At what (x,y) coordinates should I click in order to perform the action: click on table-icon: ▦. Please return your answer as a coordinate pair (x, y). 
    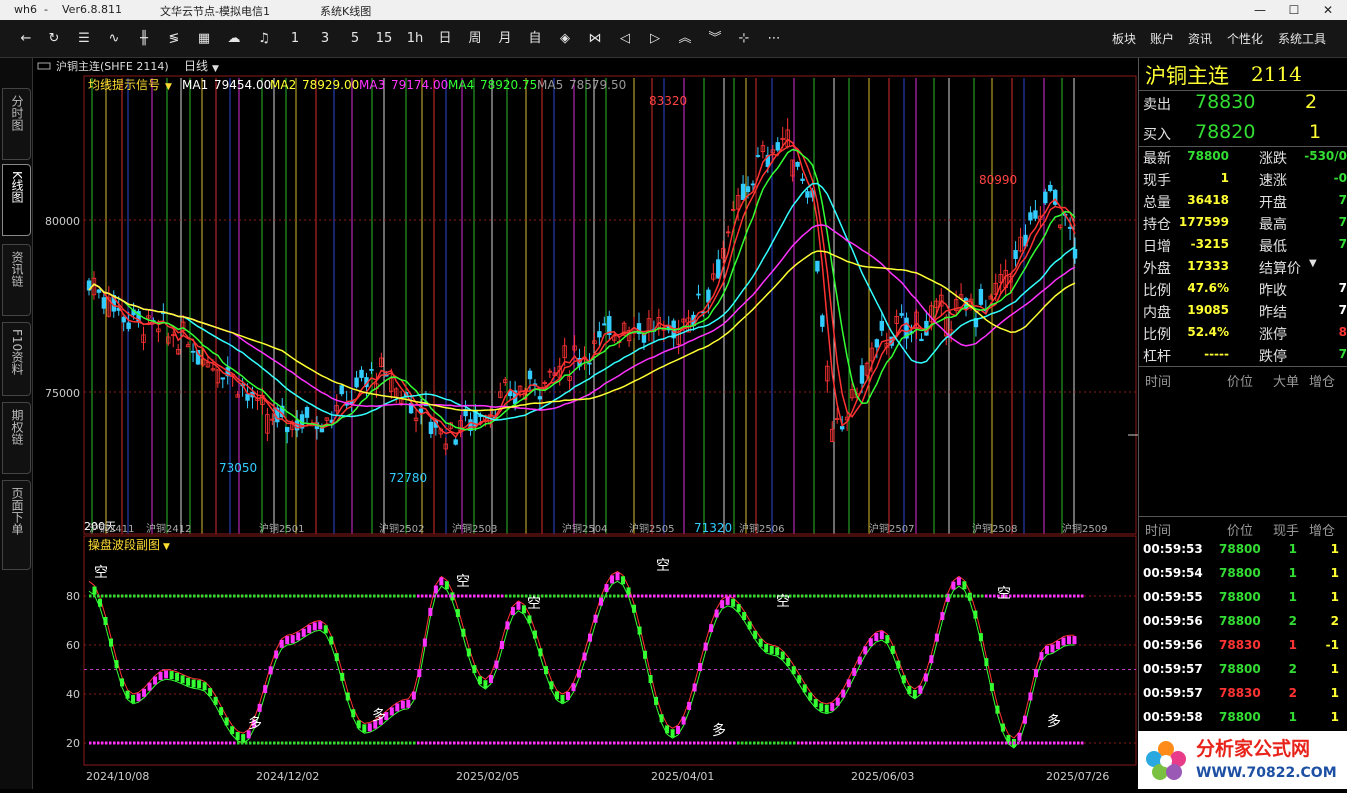
    Looking at the image, I should click on (204, 39).